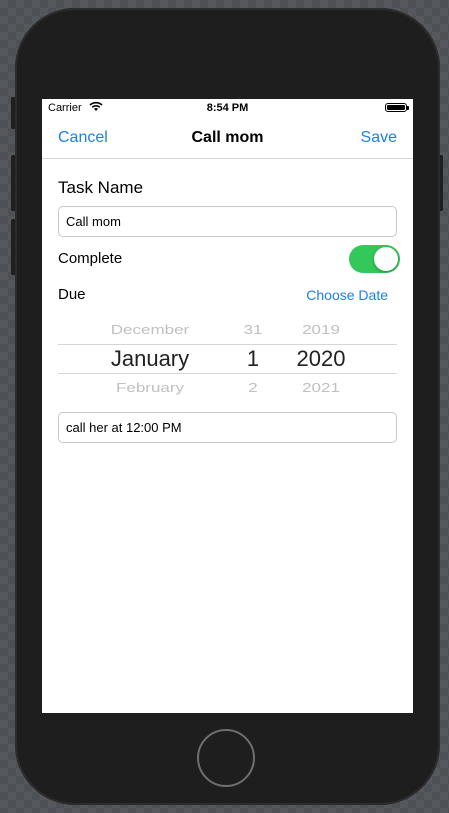  I want to click on picker-day-next: 2, so click(253, 388).